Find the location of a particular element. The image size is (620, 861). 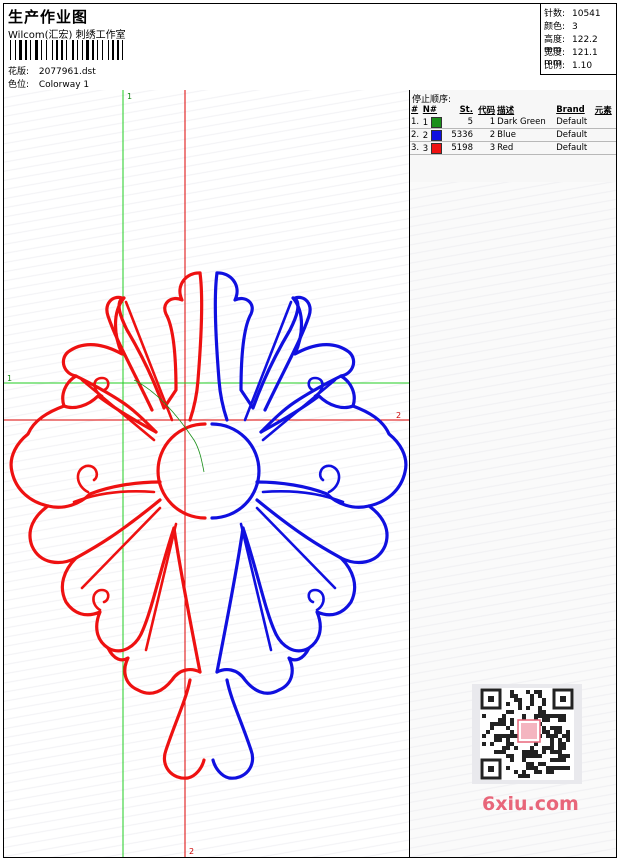

row-code: 2 is located at coordinates (485, 135).